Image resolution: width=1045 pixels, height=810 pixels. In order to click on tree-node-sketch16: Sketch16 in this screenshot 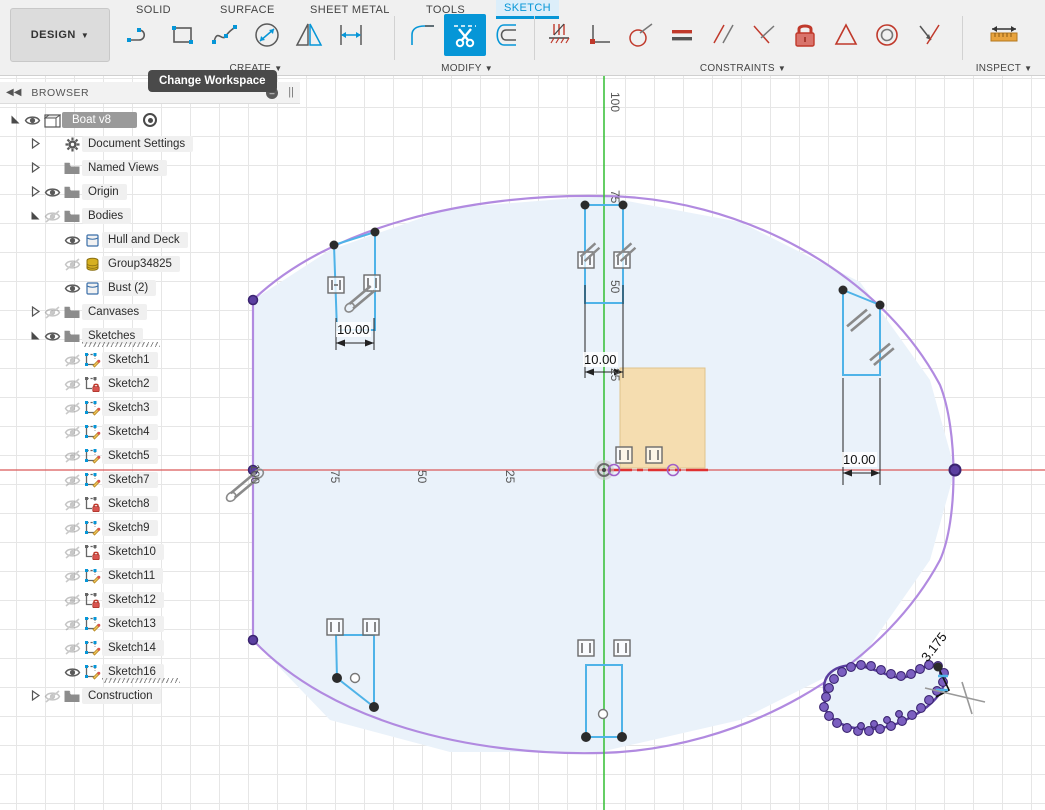, I will do `click(150, 672)`.